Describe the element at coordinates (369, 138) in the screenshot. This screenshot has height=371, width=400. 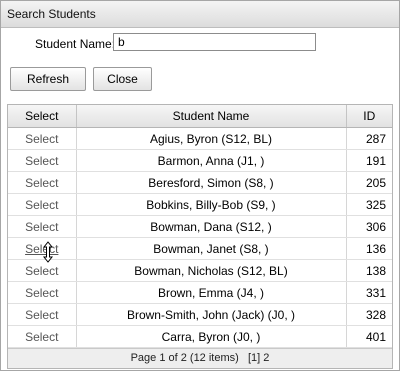
I see `student-id-cell: 287` at that location.